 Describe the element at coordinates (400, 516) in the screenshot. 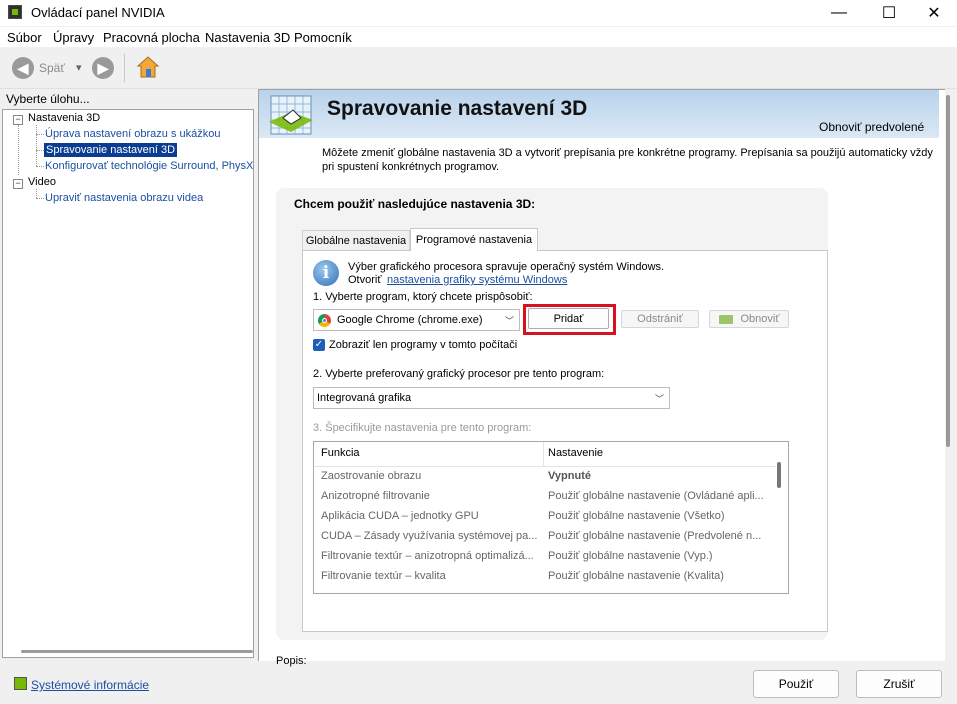

I see `feature-cell: Aplikácia CUDA – jednotky GPU` at that location.